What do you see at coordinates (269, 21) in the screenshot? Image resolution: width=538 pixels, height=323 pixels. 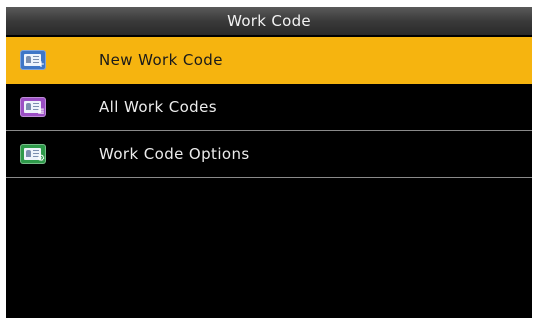 I see `page-title: Work Code` at bounding box center [269, 21].